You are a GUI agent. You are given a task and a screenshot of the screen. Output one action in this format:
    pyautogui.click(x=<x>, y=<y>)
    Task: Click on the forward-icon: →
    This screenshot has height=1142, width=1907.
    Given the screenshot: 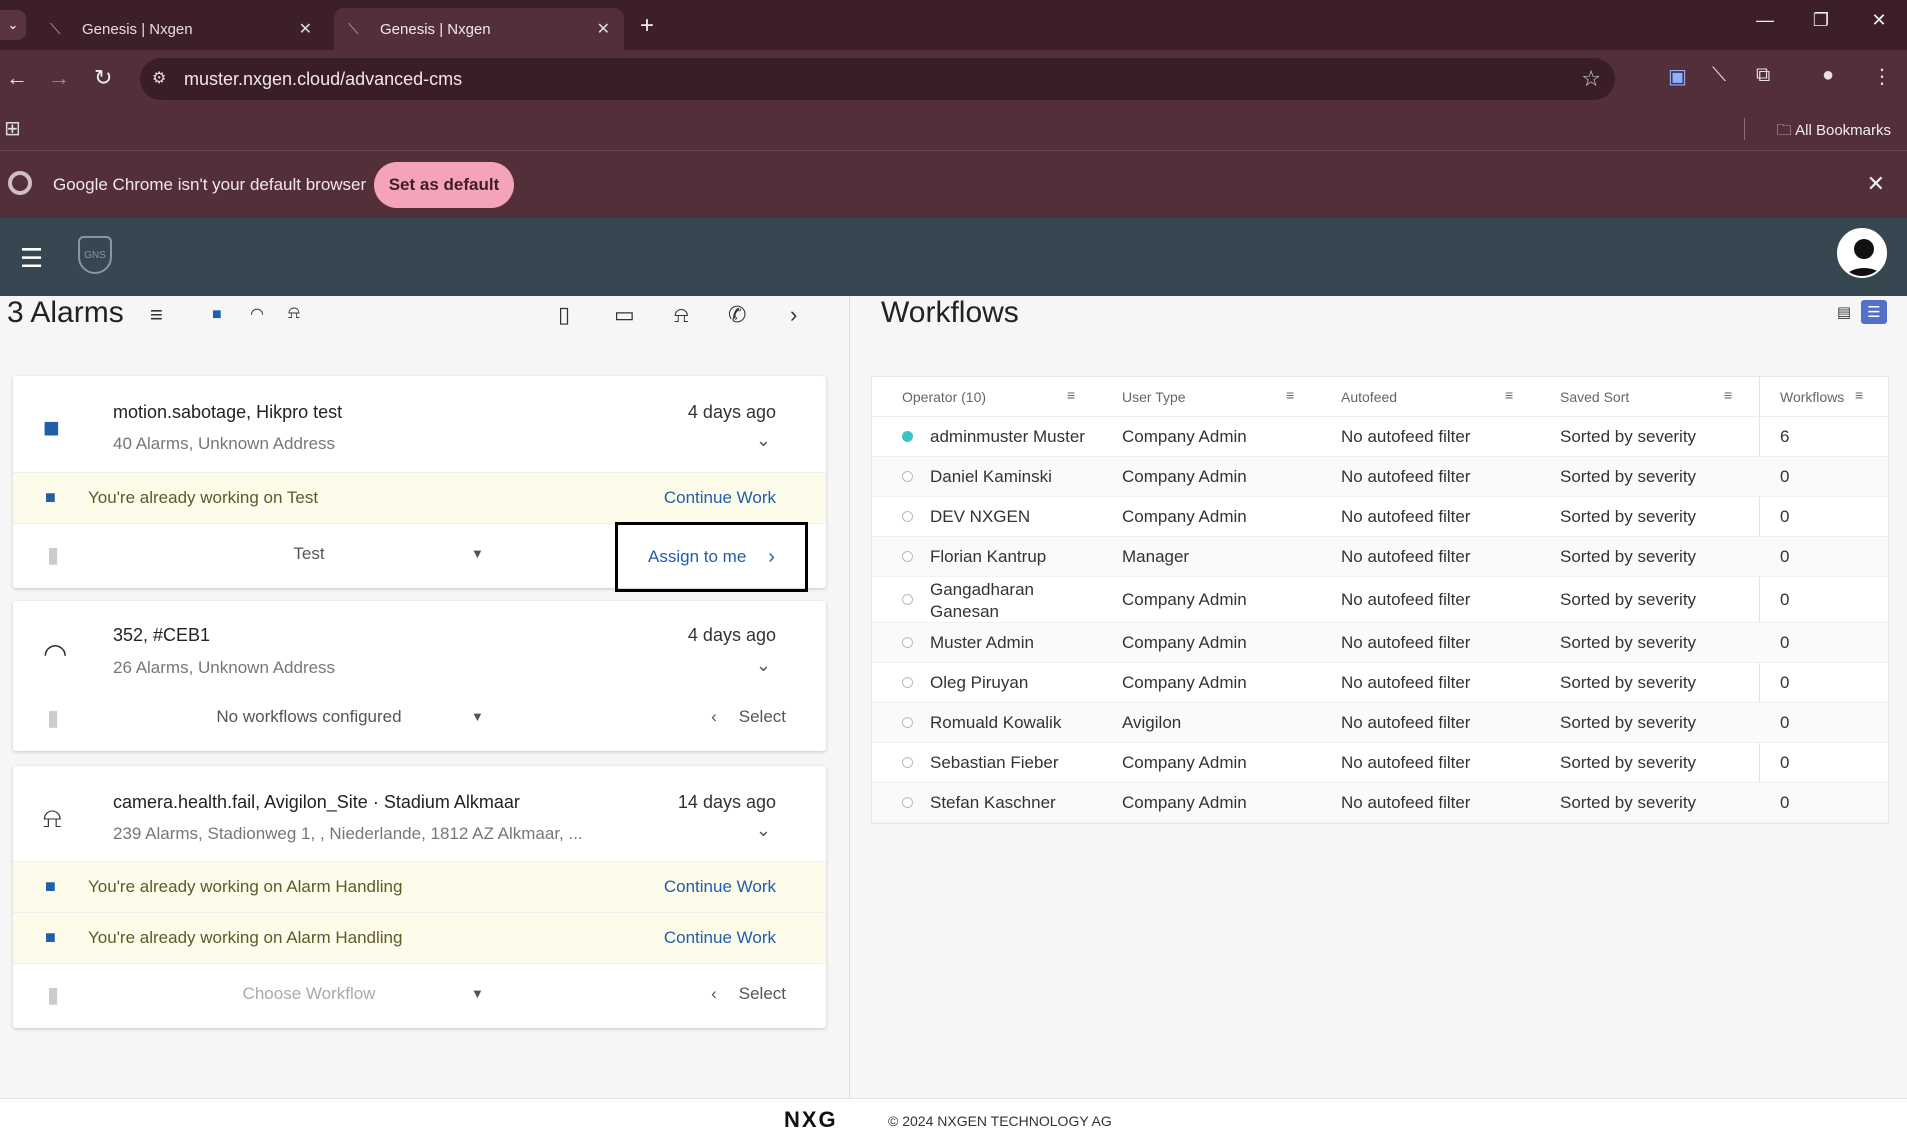 What is the action you would take?
    pyautogui.click(x=59, y=78)
    